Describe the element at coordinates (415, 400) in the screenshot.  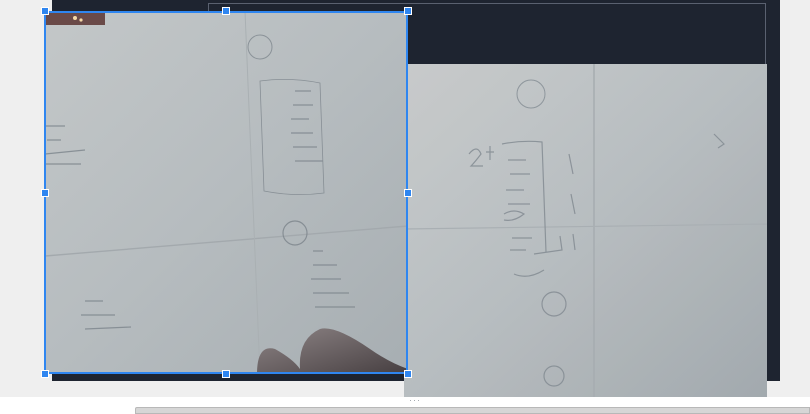
I see `pane-splitter-grip: ···` at that location.